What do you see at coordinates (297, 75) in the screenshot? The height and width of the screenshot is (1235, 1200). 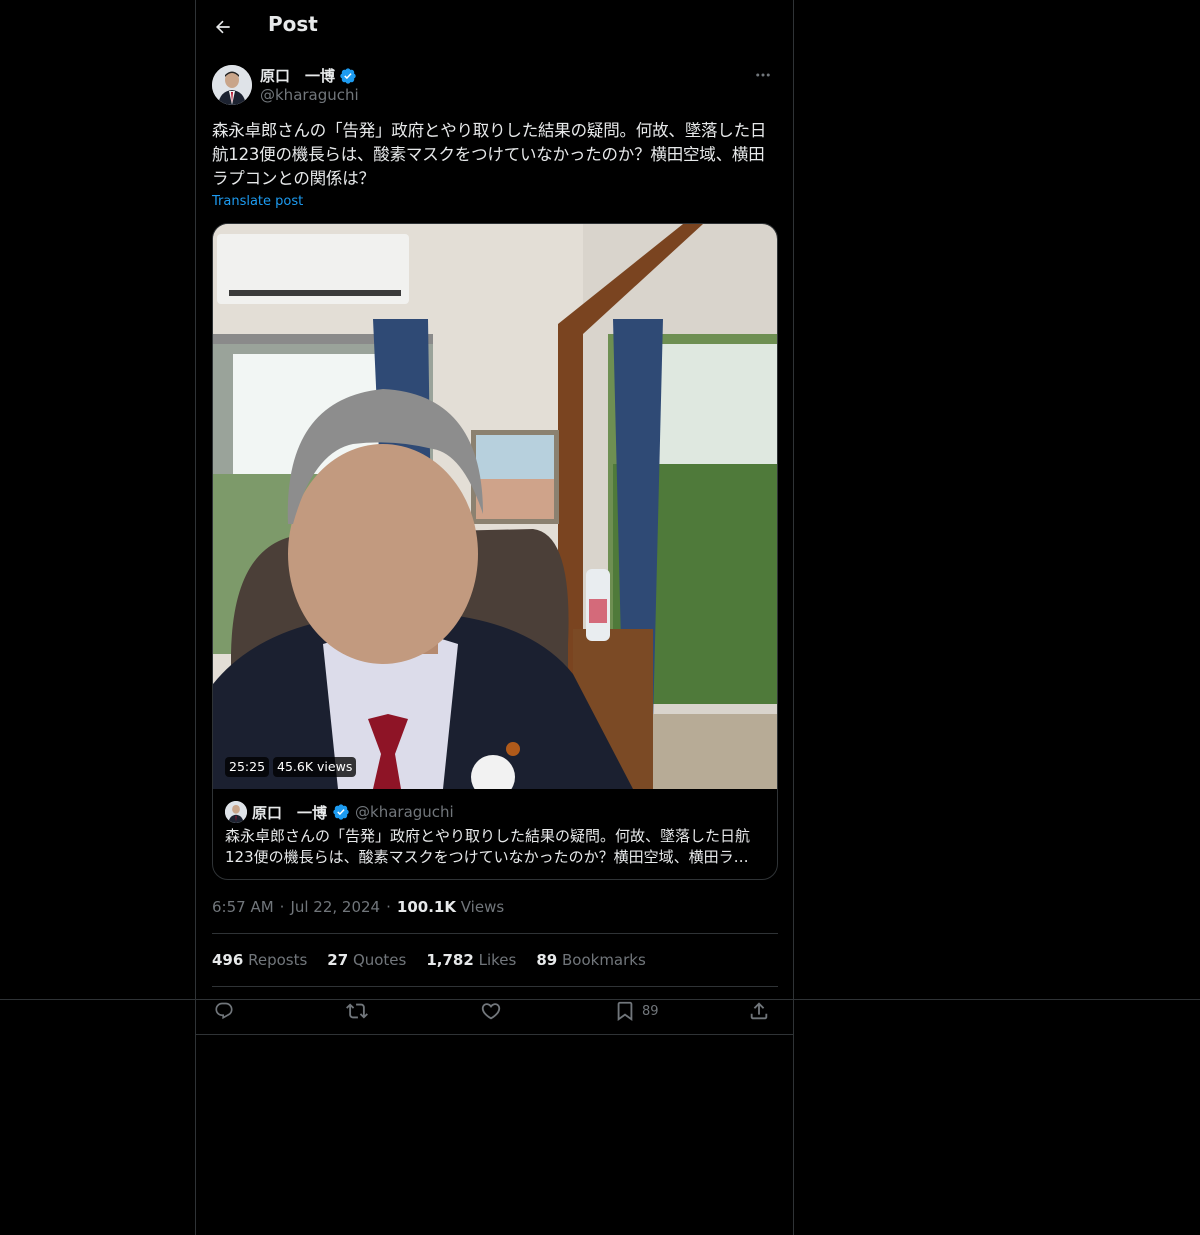 I see `author-name: 原口 一博` at bounding box center [297, 75].